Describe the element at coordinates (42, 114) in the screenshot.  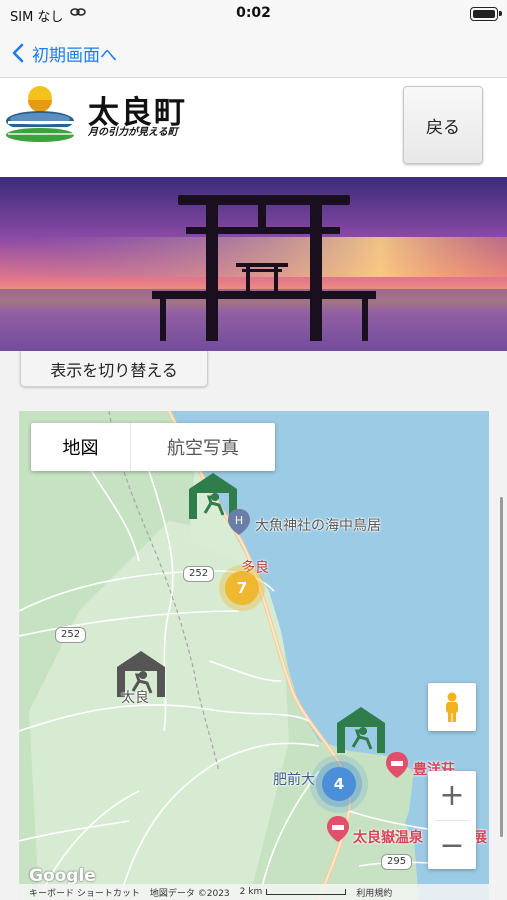
I see `town-logo` at that location.